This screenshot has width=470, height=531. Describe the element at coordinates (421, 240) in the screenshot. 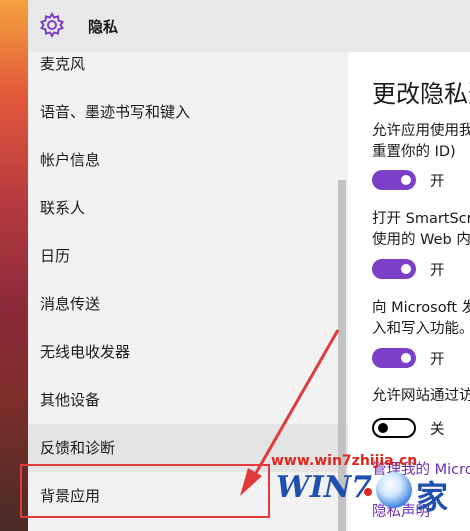

I see `setting-description: 使用的 Web 内` at that location.